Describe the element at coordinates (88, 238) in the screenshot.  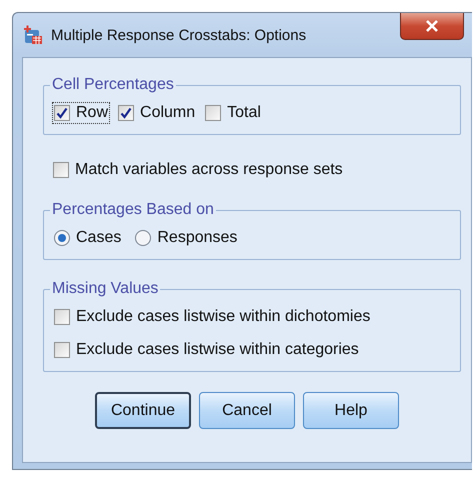
I see `radio-option: Cases` at that location.